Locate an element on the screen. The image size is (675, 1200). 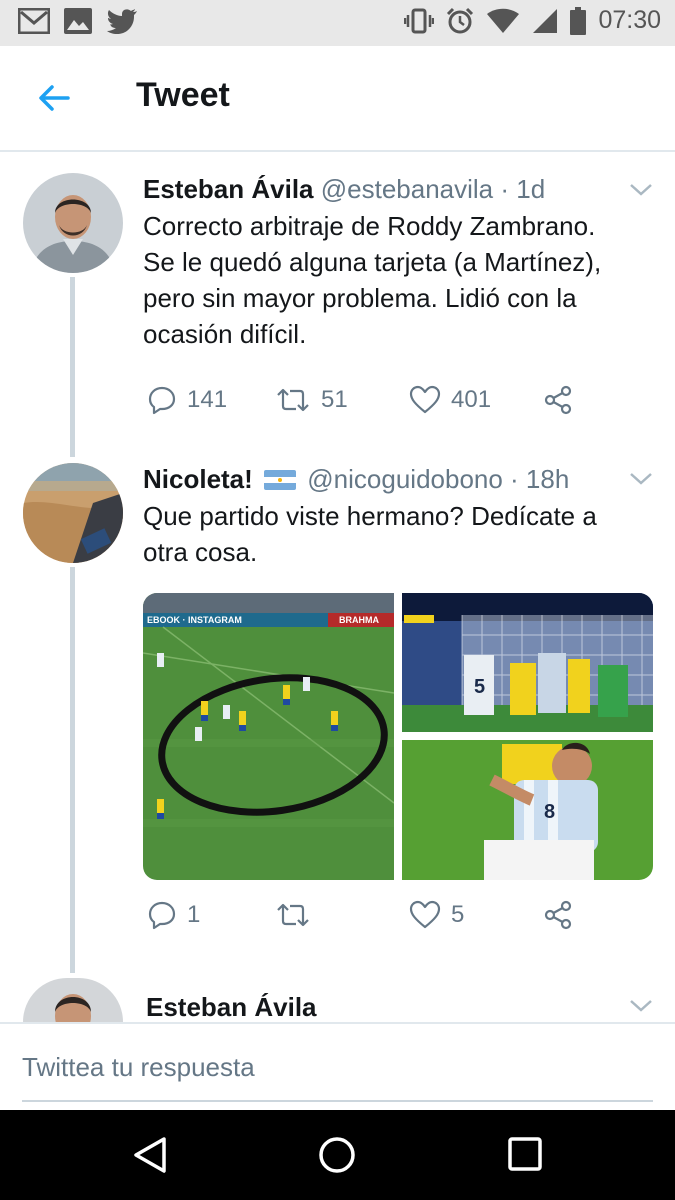
status-bar: 07:30 is located at coordinates (337, 23).